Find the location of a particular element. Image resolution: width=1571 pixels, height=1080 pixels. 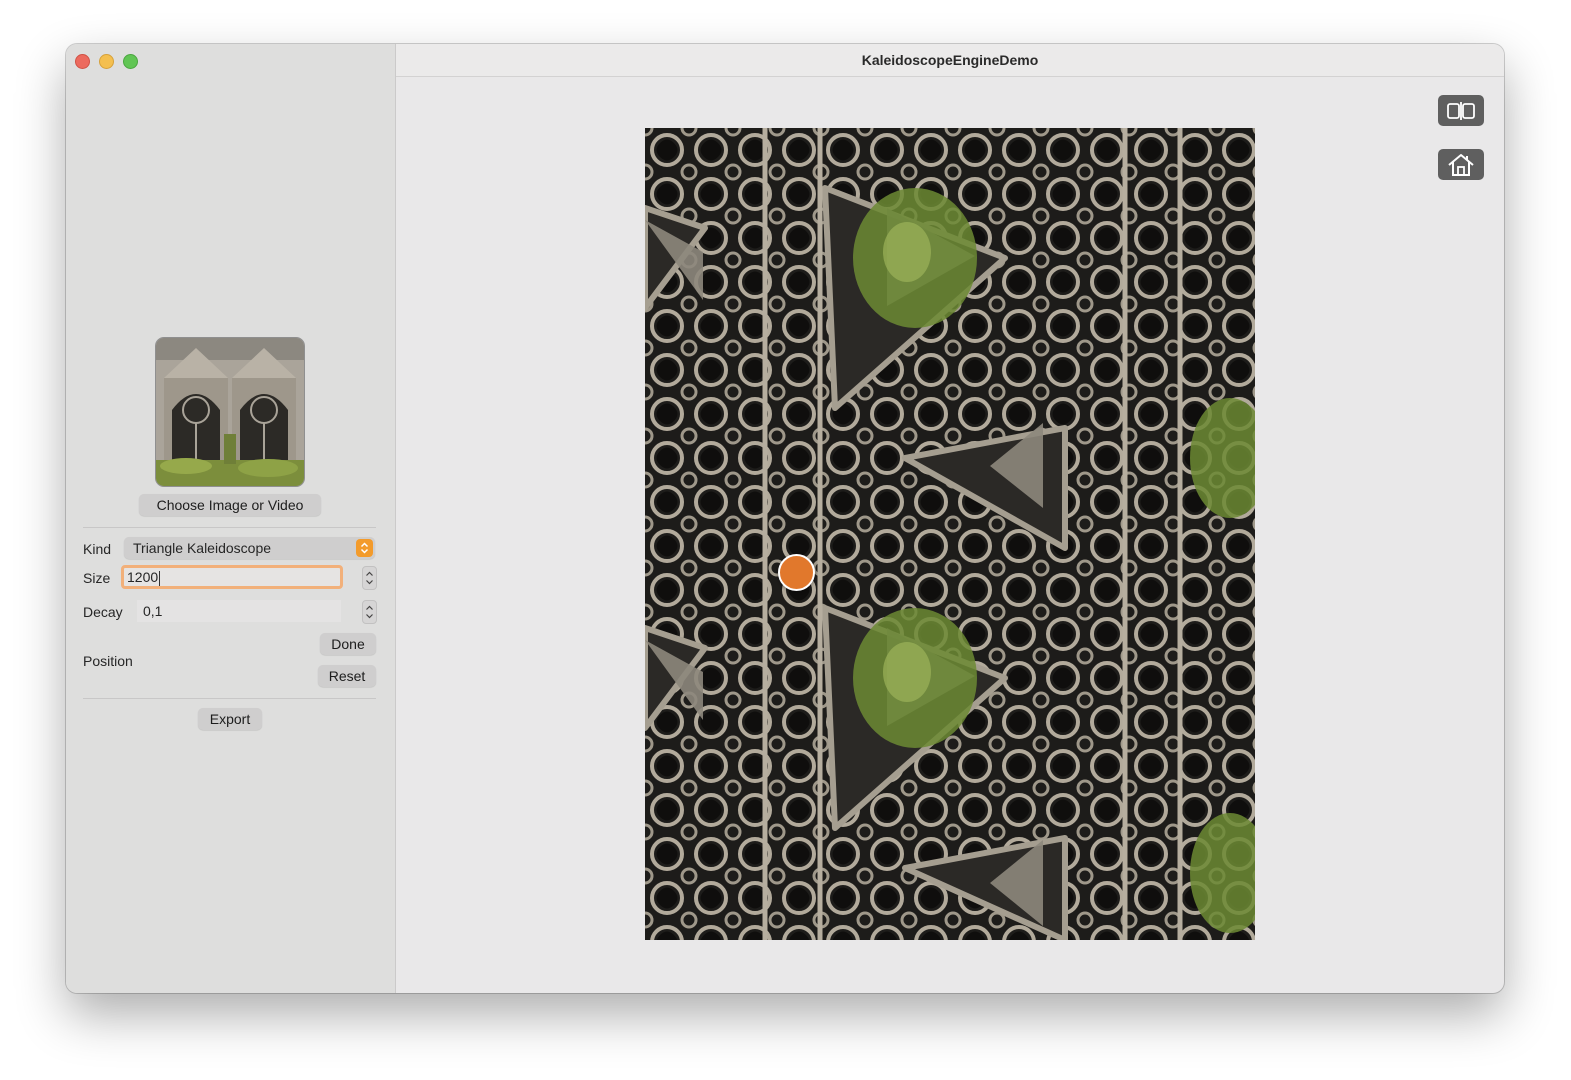

split-view-icon is located at coordinates (1461, 110).